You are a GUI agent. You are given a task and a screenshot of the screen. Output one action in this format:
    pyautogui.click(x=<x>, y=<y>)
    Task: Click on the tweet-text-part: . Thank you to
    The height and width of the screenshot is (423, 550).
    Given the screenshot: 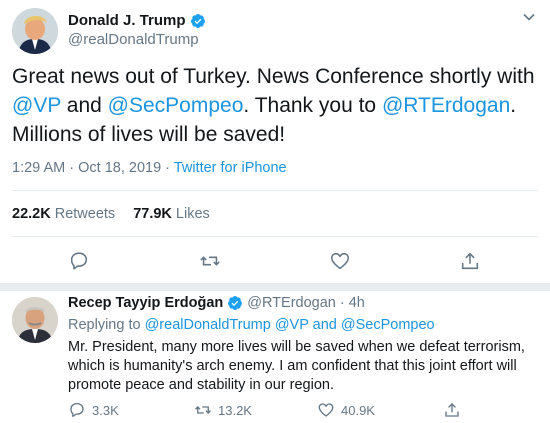 What is the action you would take?
    pyautogui.click(x=312, y=105)
    